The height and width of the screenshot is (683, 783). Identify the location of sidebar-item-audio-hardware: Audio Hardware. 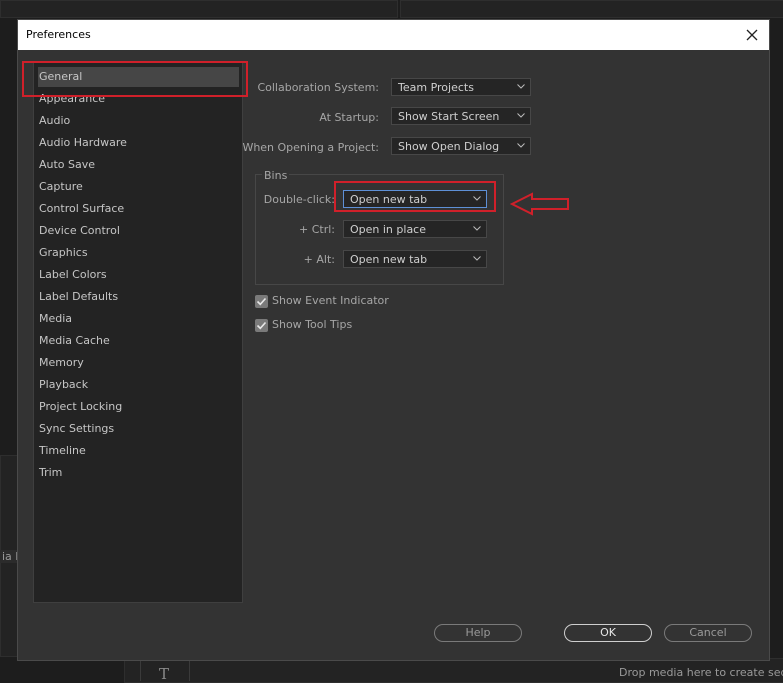
(138, 143).